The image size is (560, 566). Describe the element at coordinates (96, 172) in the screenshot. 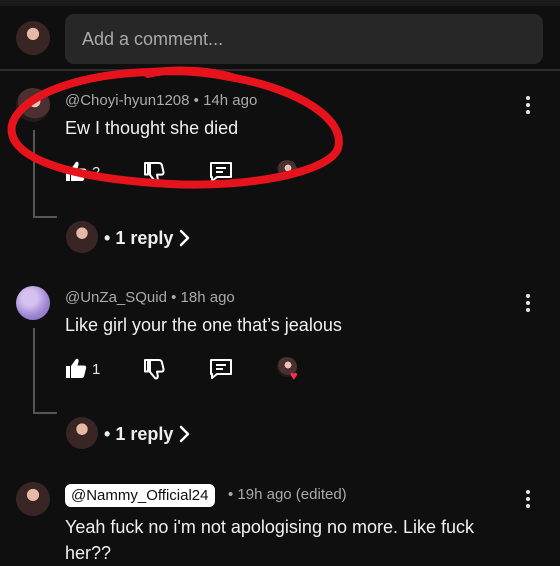

I see `like-count: 2` at that location.